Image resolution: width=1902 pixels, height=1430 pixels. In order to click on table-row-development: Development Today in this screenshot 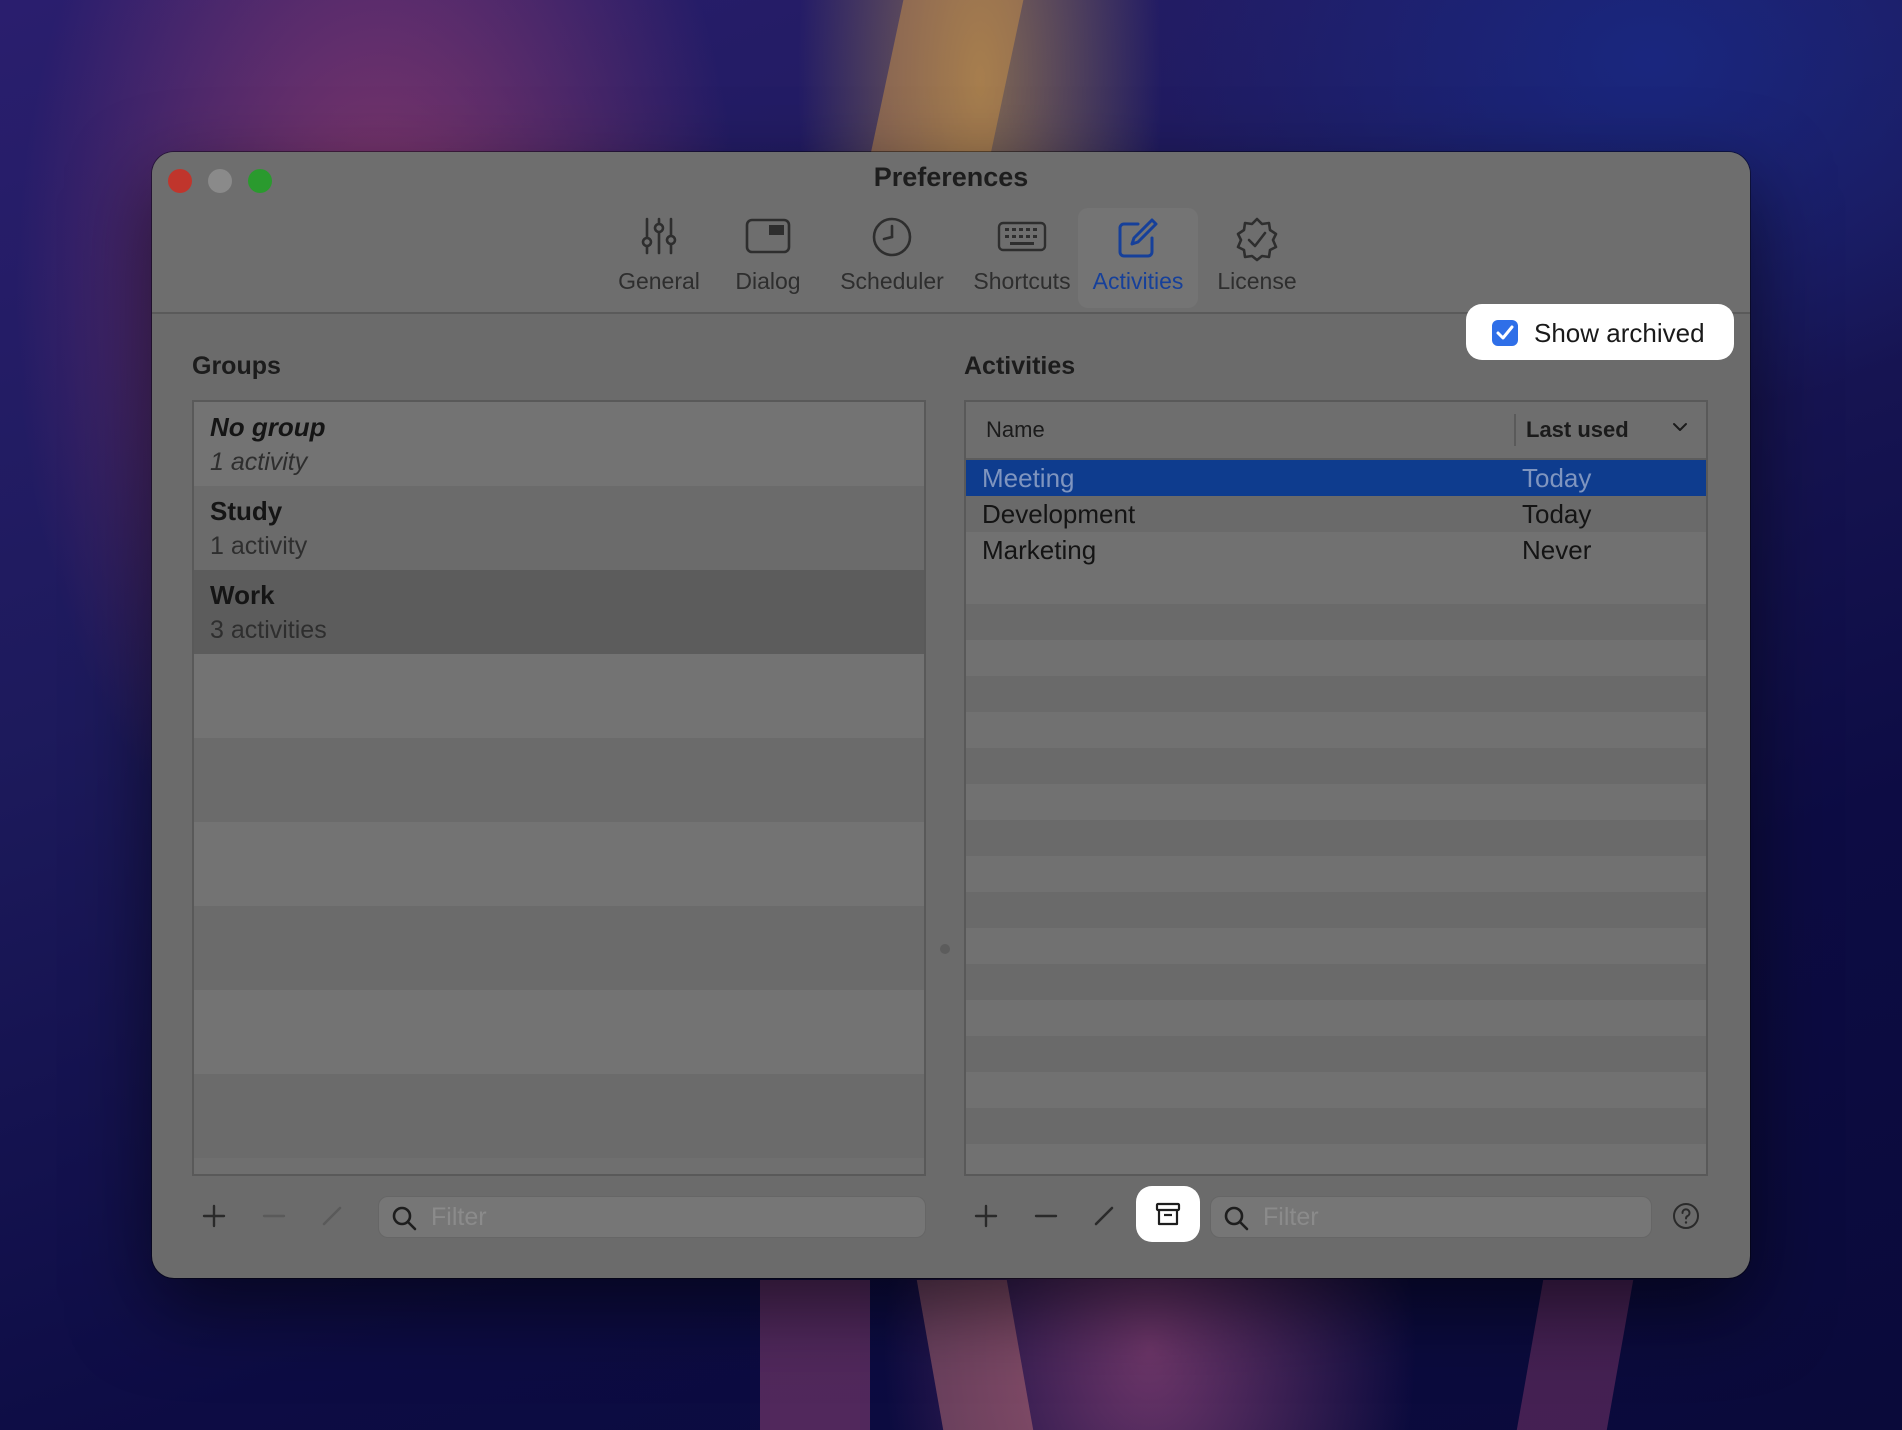, I will do `click(1336, 514)`.